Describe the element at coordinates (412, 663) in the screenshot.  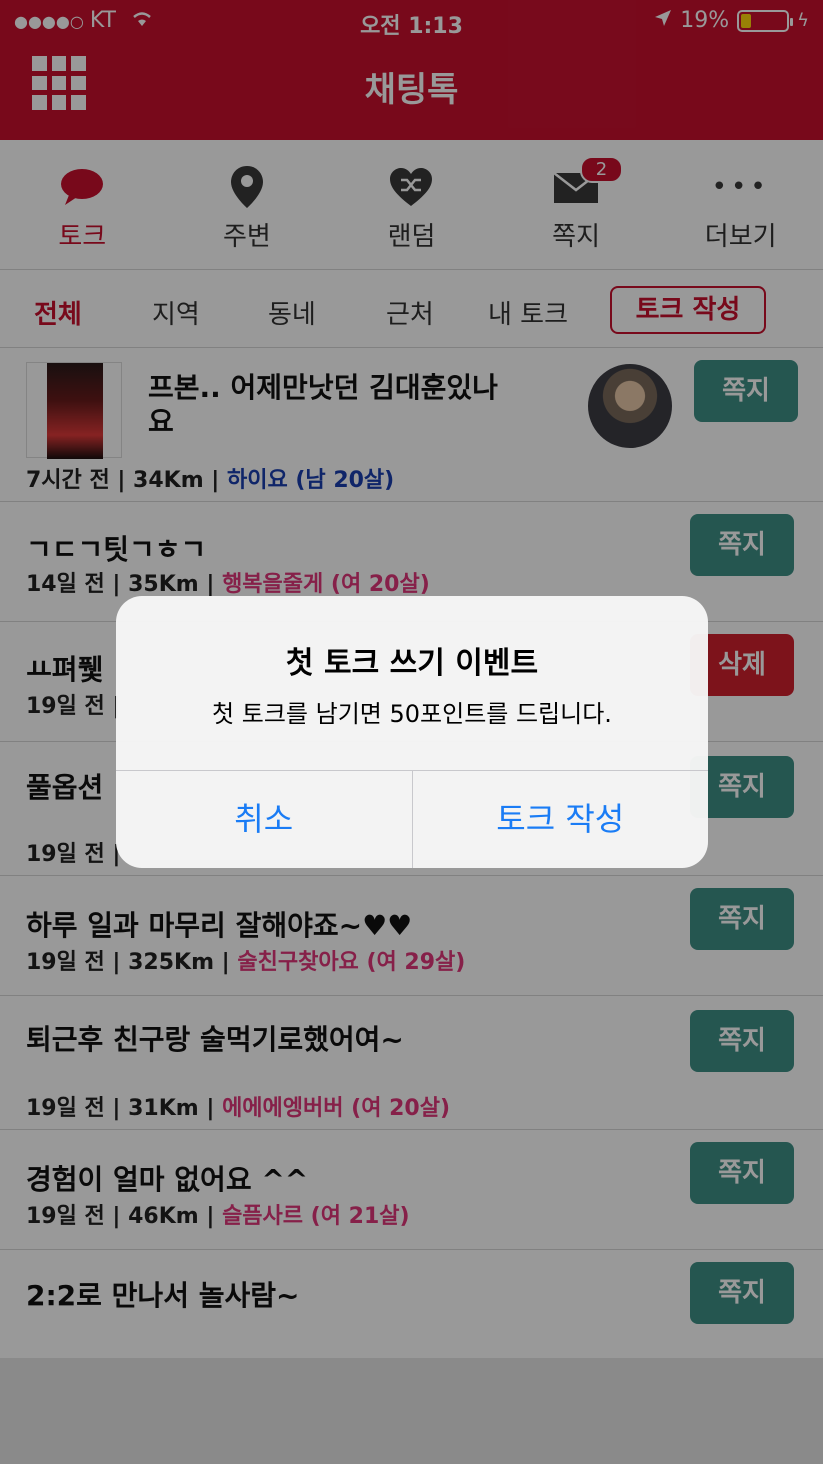
I see `alert-title: 첫 토크 쓰기 이벤트` at that location.